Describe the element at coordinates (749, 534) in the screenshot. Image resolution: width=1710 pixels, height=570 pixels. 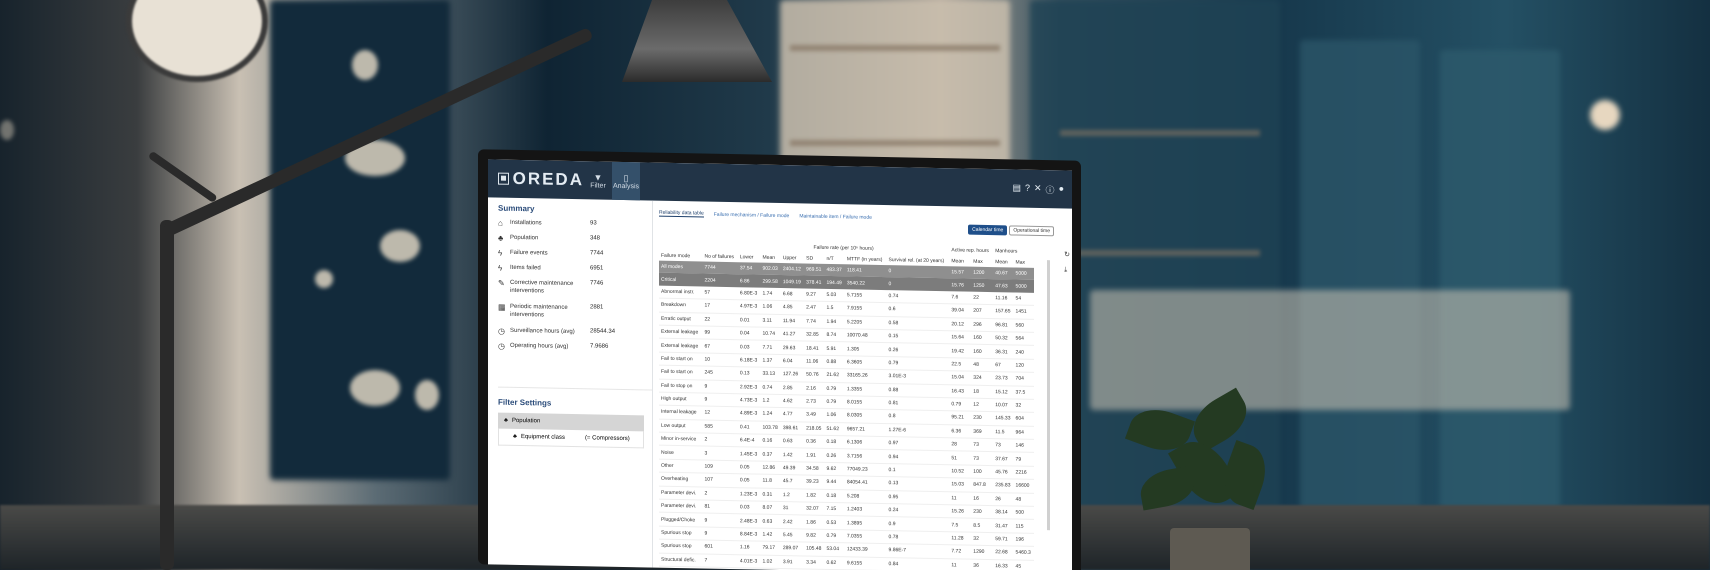
I see `table-cell: 8.84E-3` at that location.